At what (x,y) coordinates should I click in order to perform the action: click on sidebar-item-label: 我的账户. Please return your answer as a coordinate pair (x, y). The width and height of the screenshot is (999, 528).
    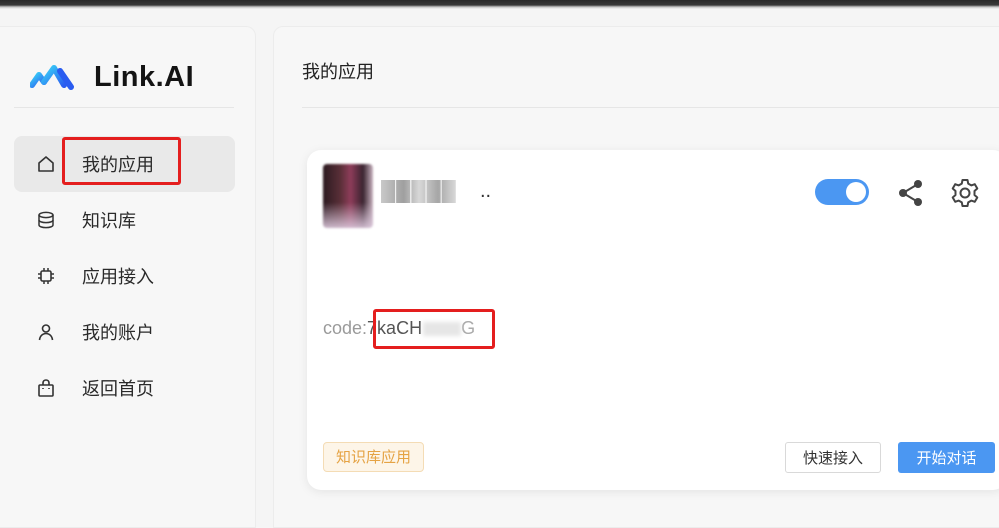
    Looking at the image, I should click on (118, 333).